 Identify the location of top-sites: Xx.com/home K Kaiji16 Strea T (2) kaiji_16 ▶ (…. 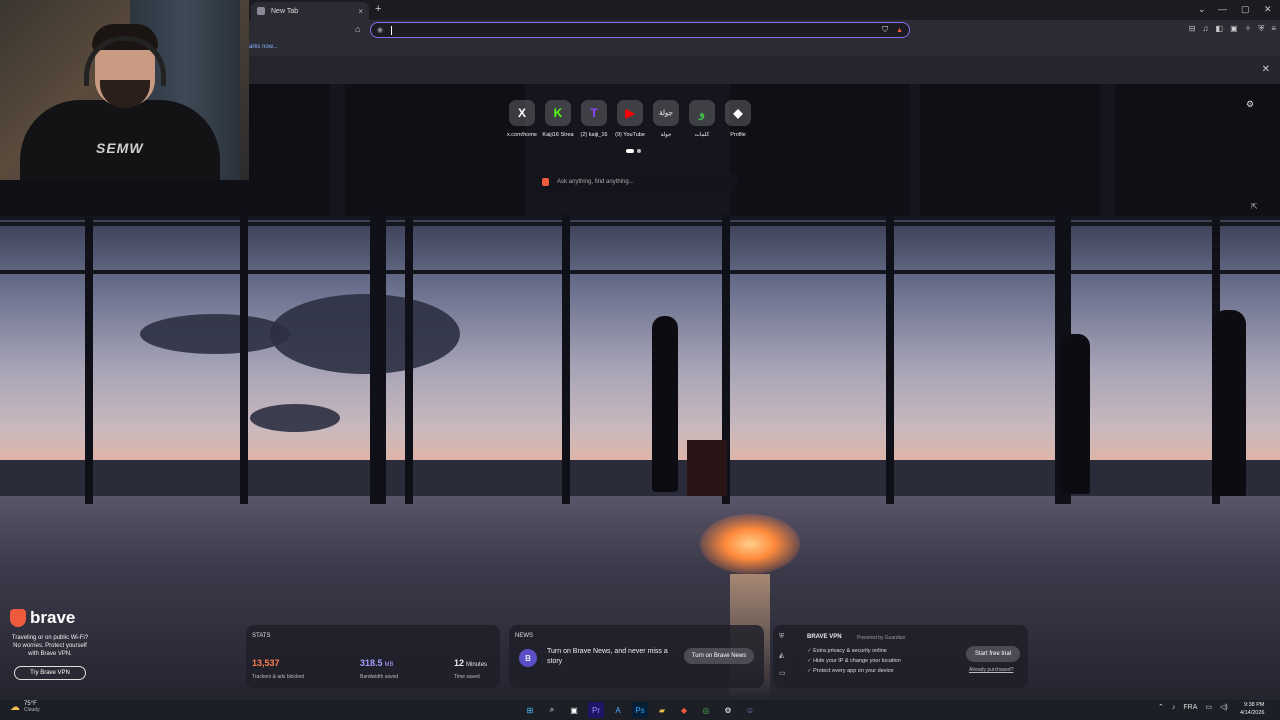
(629, 119).